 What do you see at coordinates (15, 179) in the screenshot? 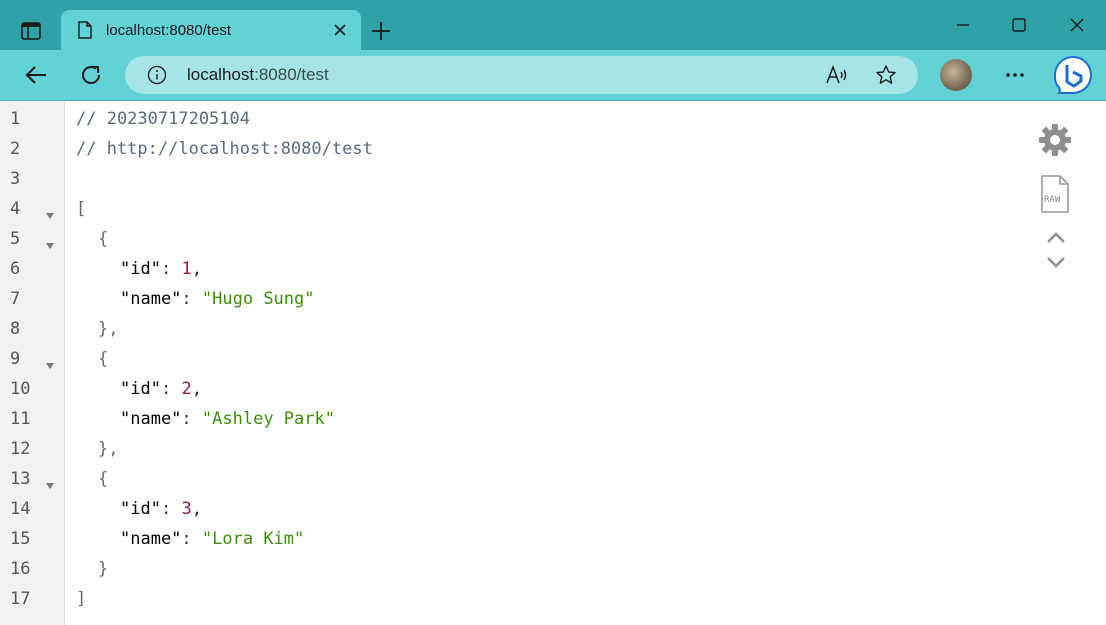
I see `line-number: 3` at bounding box center [15, 179].